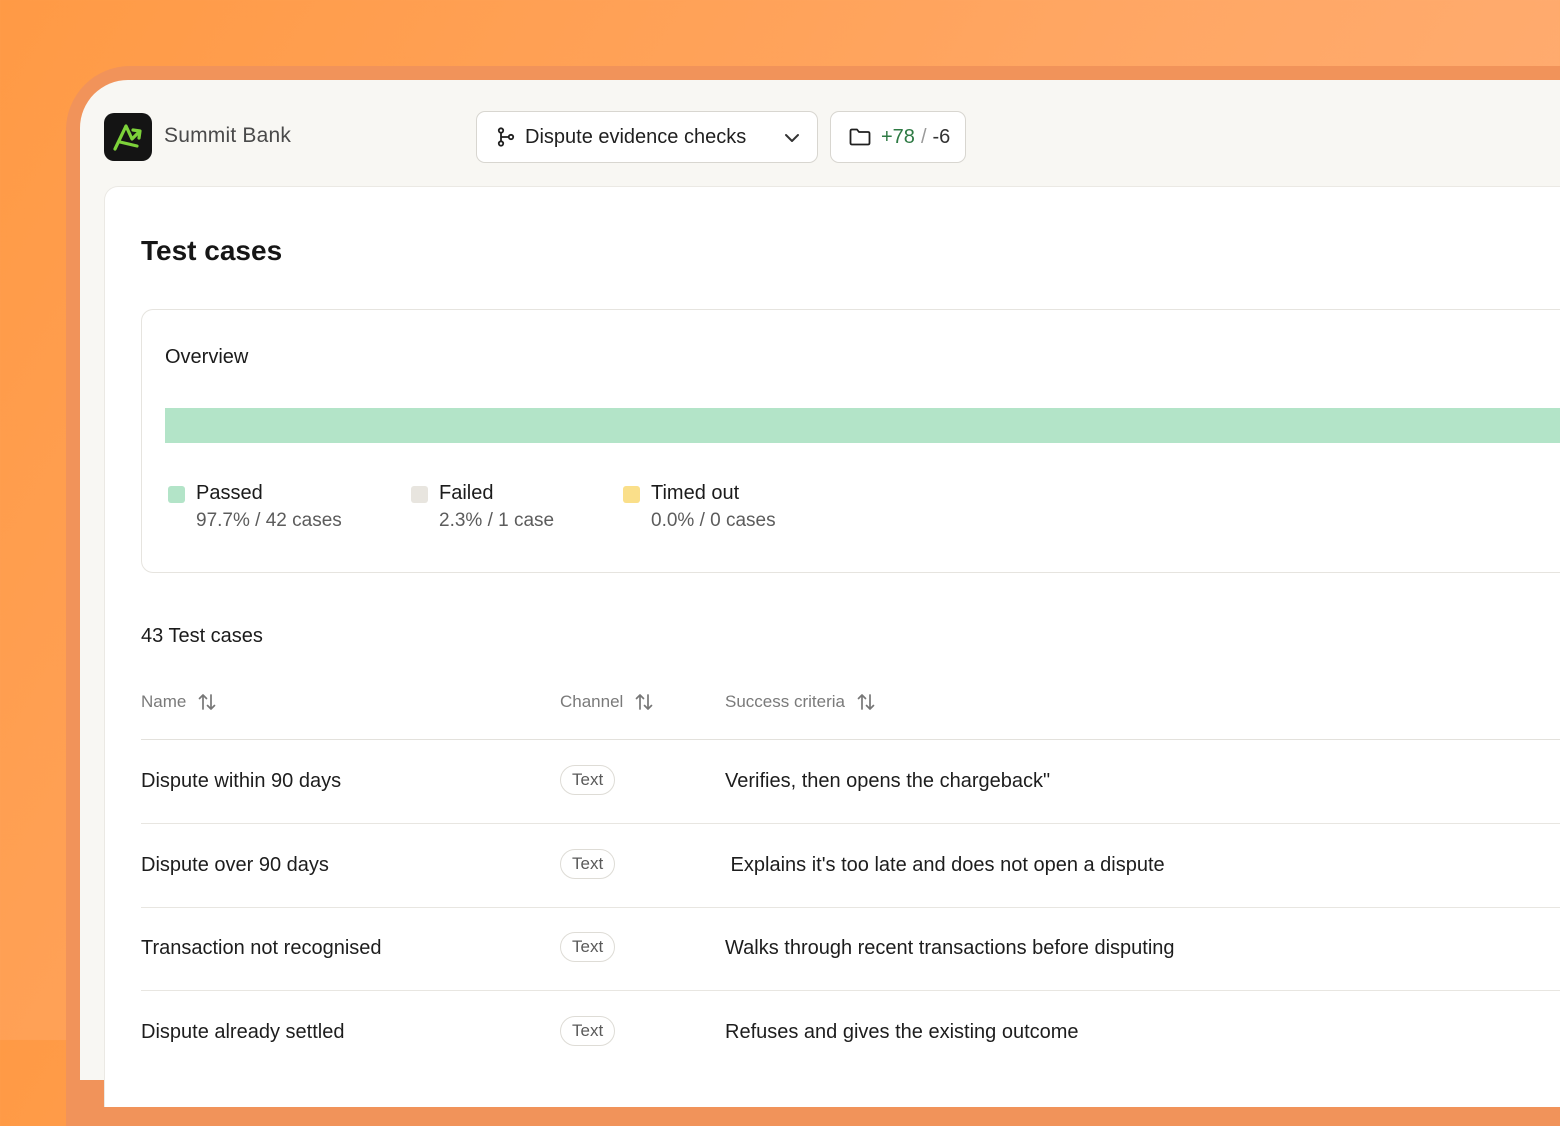 The image size is (1560, 1126). I want to click on column-label: Success criteria, so click(785, 701).